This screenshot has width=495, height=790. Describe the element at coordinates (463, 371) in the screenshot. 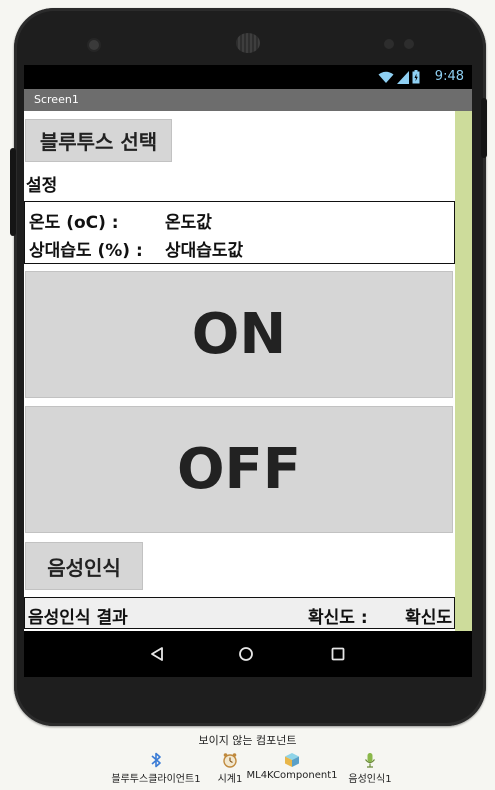

I see `scroll-rail` at that location.